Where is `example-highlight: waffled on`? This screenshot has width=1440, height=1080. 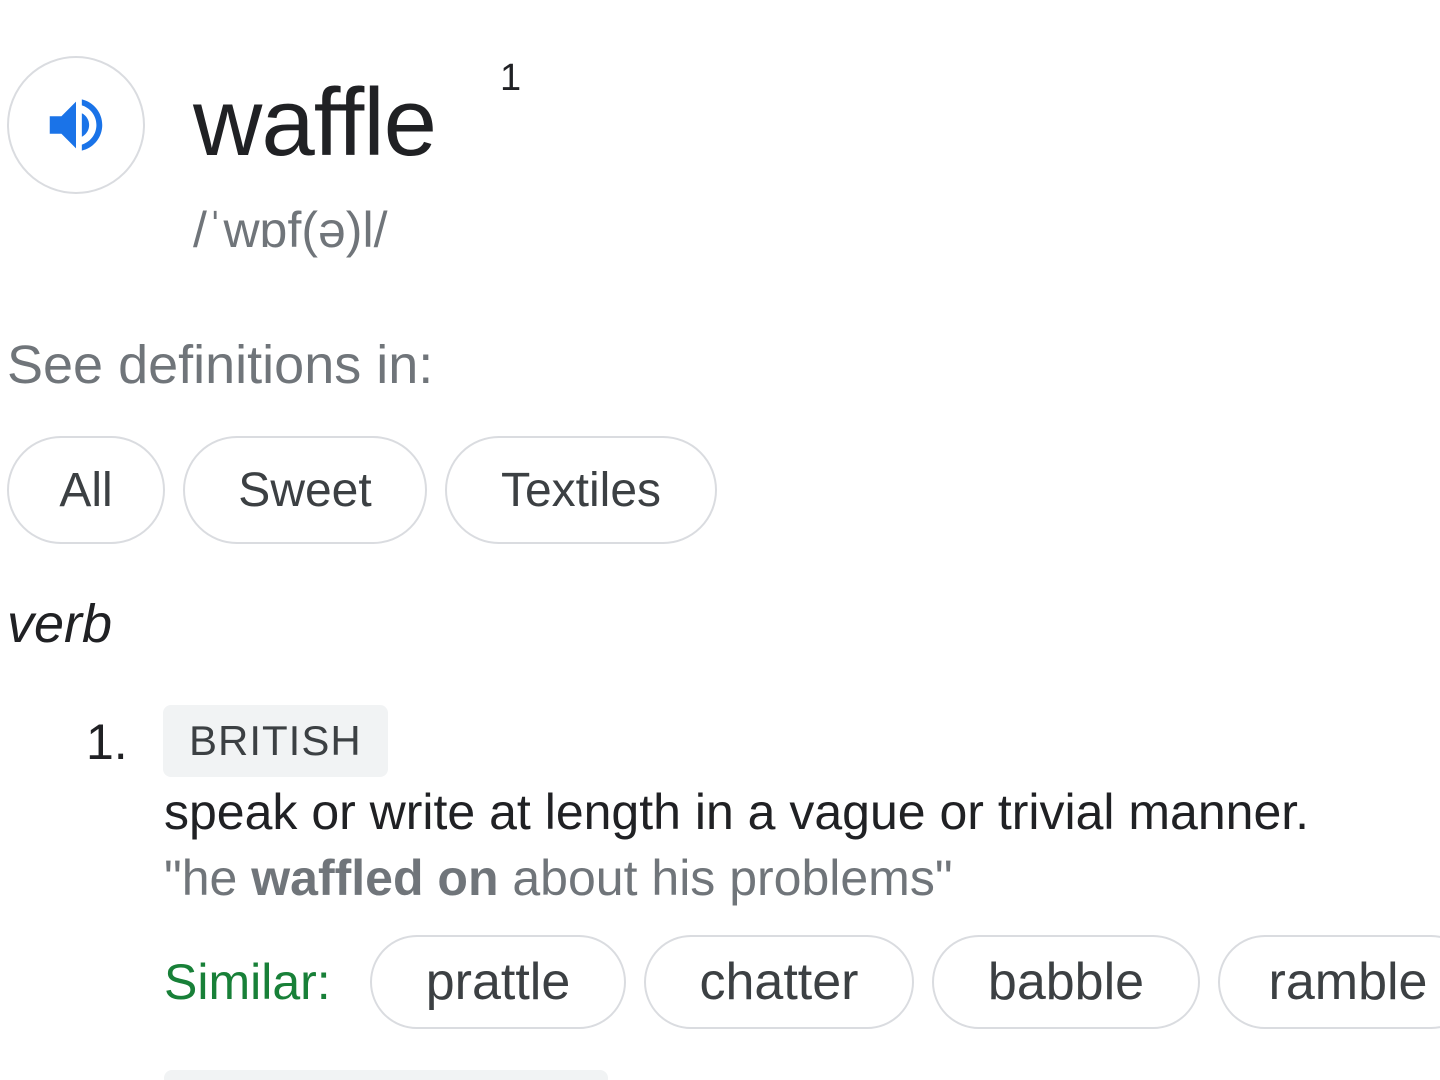 example-highlight: waffled on is located at coordinates (375, 878).